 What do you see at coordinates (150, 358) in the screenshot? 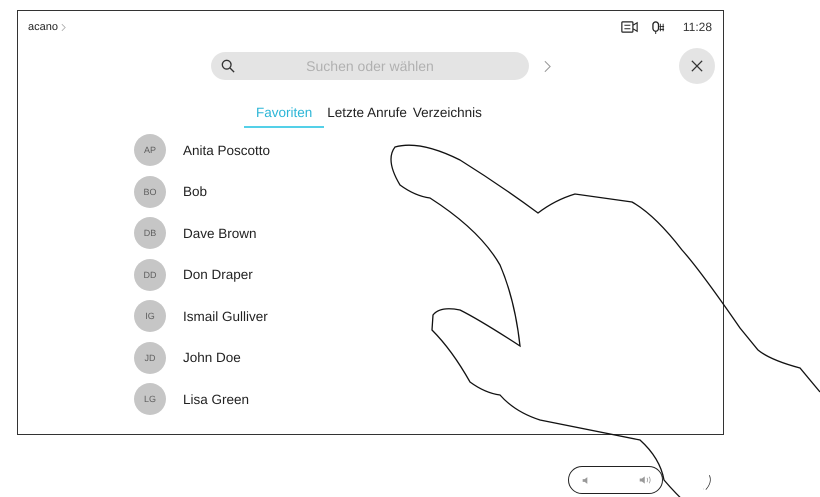
I see `avatar-initials: JD` at bounding box center [150, 358].